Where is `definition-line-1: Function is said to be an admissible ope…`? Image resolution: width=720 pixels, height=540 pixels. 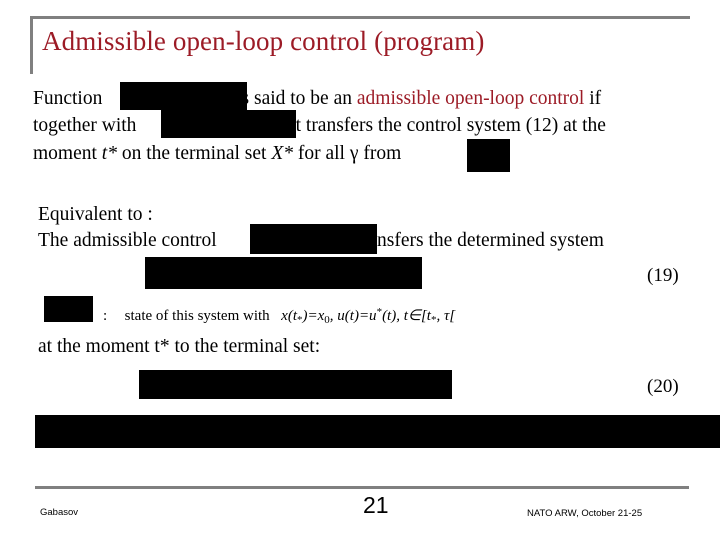
definition-line-1: Function is said to be an admissible ope… is located at coordinates (317, 99).